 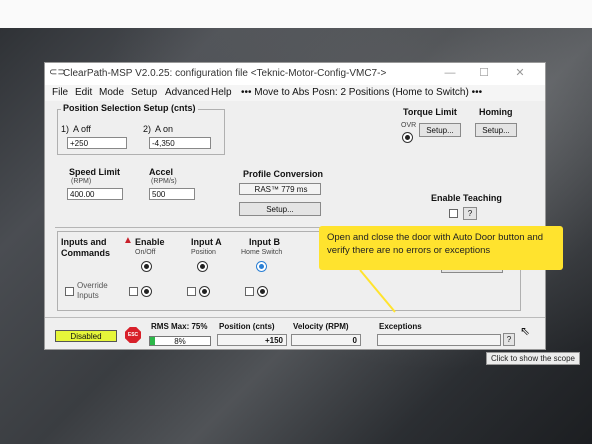 What do you see at coordinates (128, 240) in the screenshot?
I see `warning-icon: ▲` at bounding box center [128, 240].